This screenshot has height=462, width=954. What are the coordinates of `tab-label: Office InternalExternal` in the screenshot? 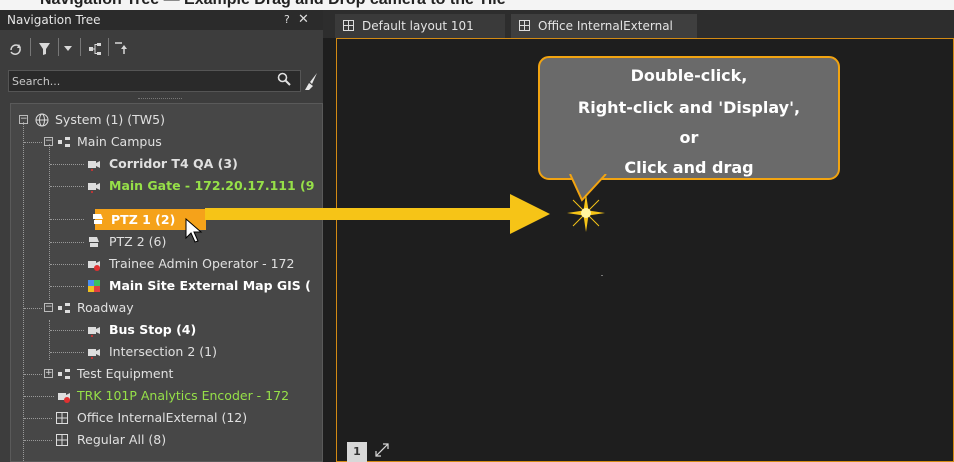 It's located at (605, 26).